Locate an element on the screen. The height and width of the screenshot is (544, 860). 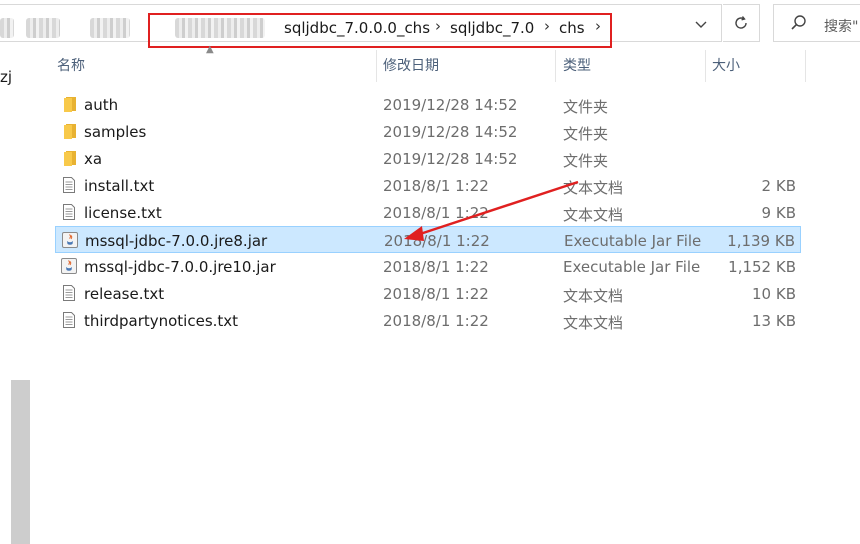
column-header-size: 大小 is located at coordinates (757, 66).